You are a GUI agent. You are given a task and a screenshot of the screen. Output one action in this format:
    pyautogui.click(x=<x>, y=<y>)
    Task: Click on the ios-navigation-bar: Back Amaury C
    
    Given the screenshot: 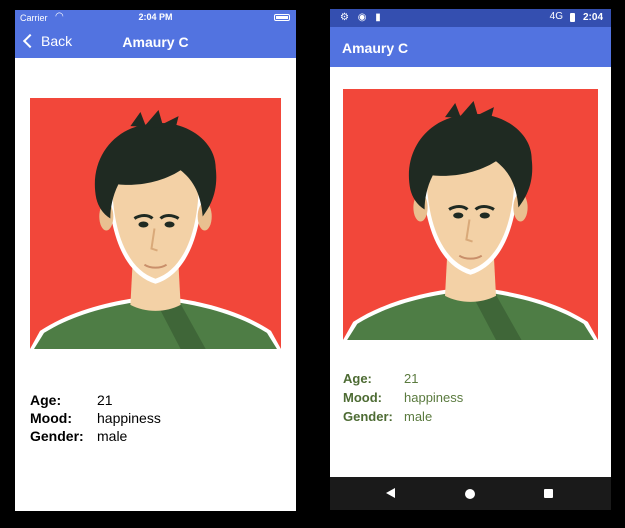 What is the action you would take?
    pyautogui.click(x=155, y=42)
    